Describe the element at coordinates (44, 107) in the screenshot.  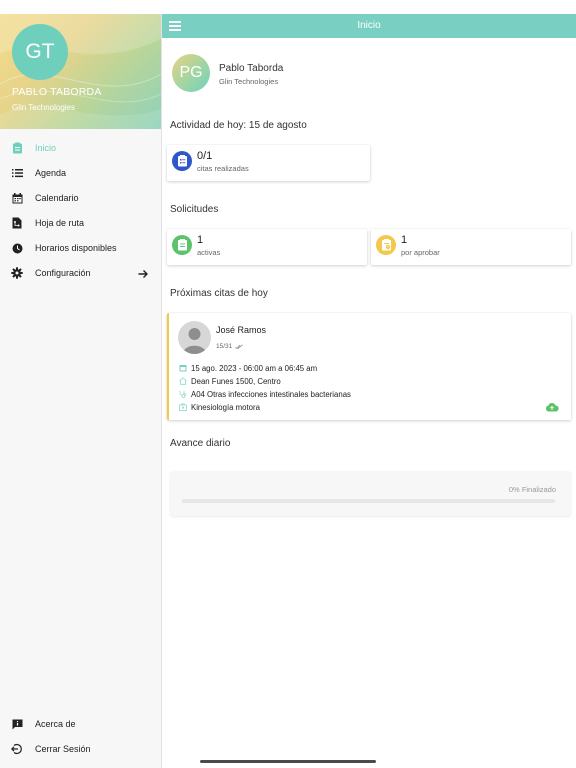
I see `sidebar-company: Glin Technologies` at that location.